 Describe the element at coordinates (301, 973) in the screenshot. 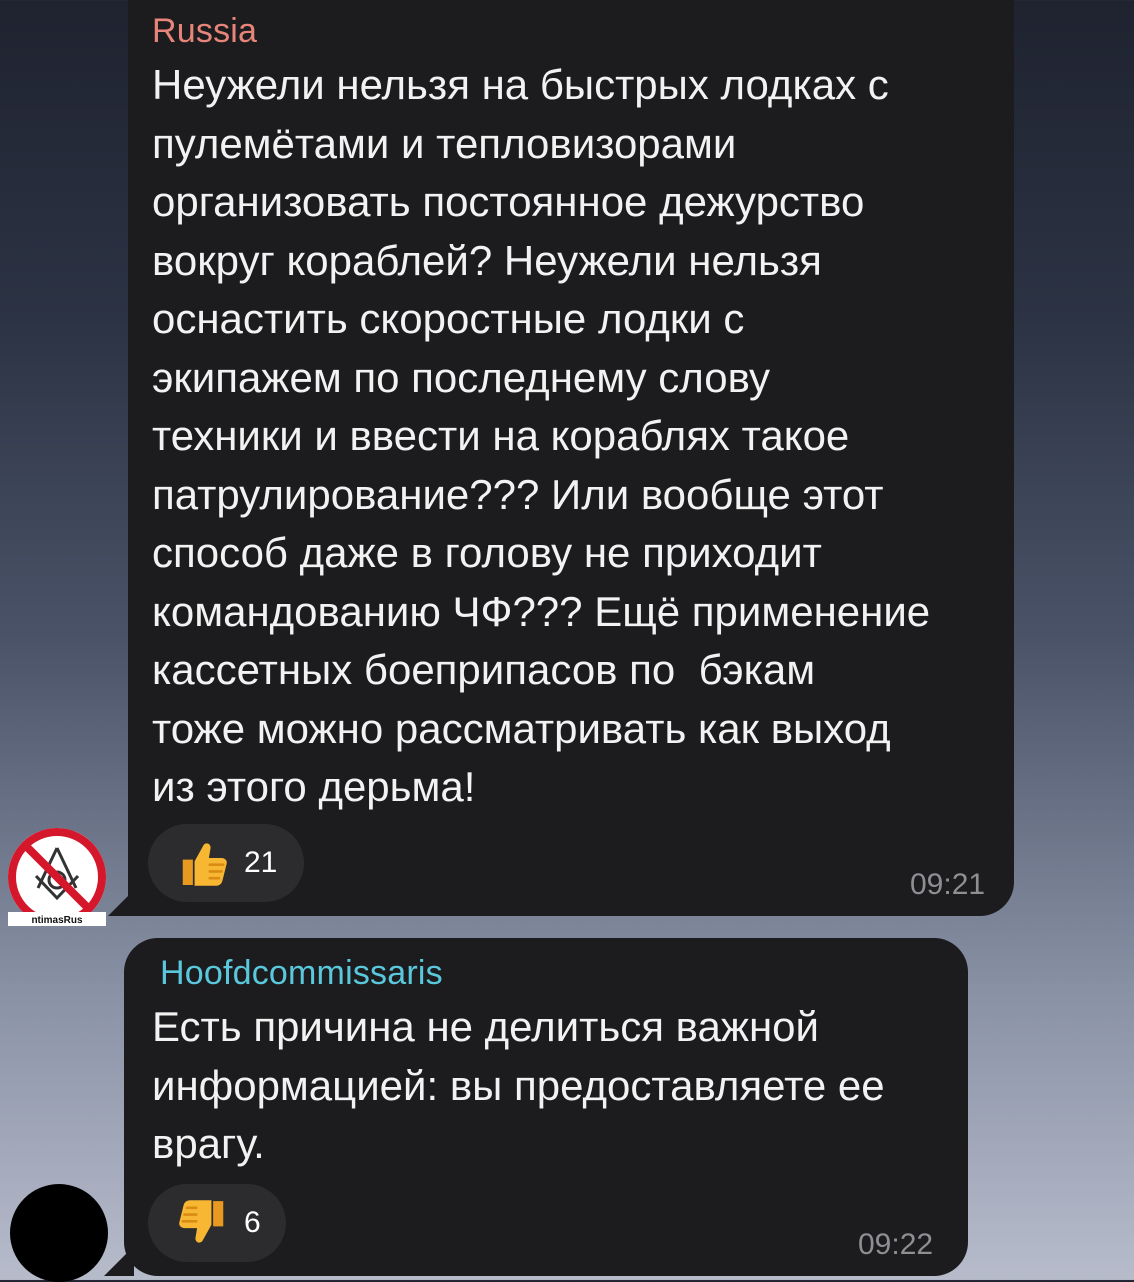

I see `sender-name: Hoofdcommissaris` at that location.